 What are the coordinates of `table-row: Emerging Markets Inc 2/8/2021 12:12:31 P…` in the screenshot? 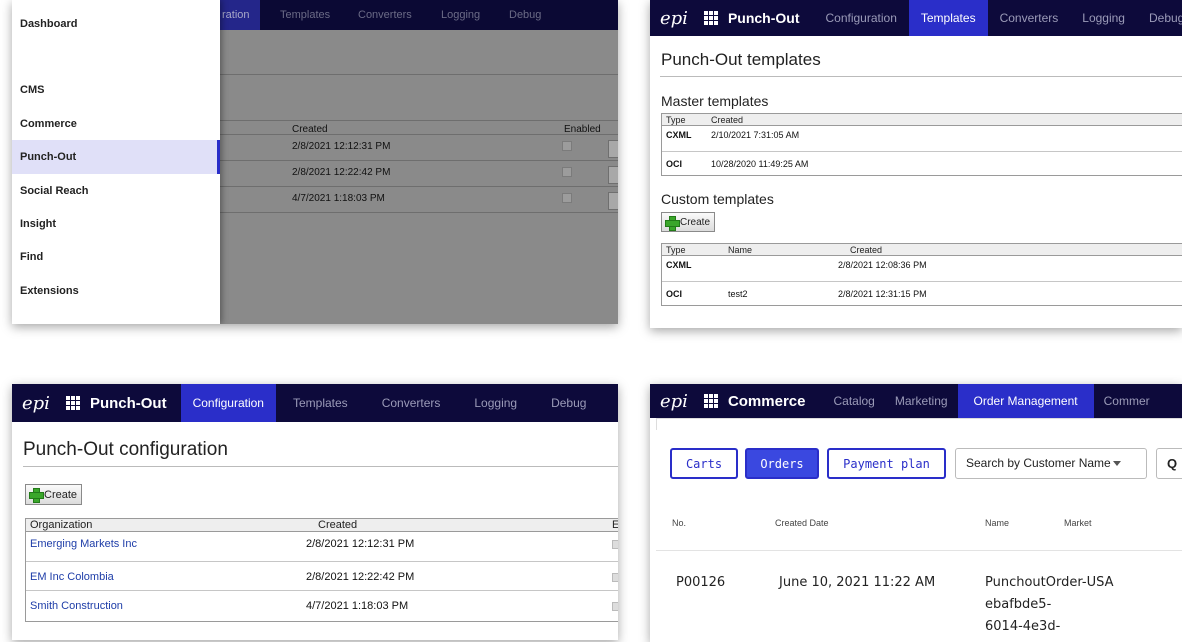 It's located at (322, 547).